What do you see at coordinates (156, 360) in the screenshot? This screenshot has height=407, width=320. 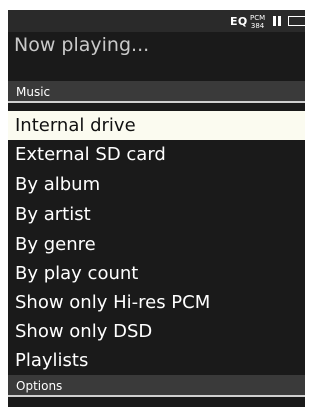 I see `menu-item-playlists: Playlists` at bounding box center [156, 360].